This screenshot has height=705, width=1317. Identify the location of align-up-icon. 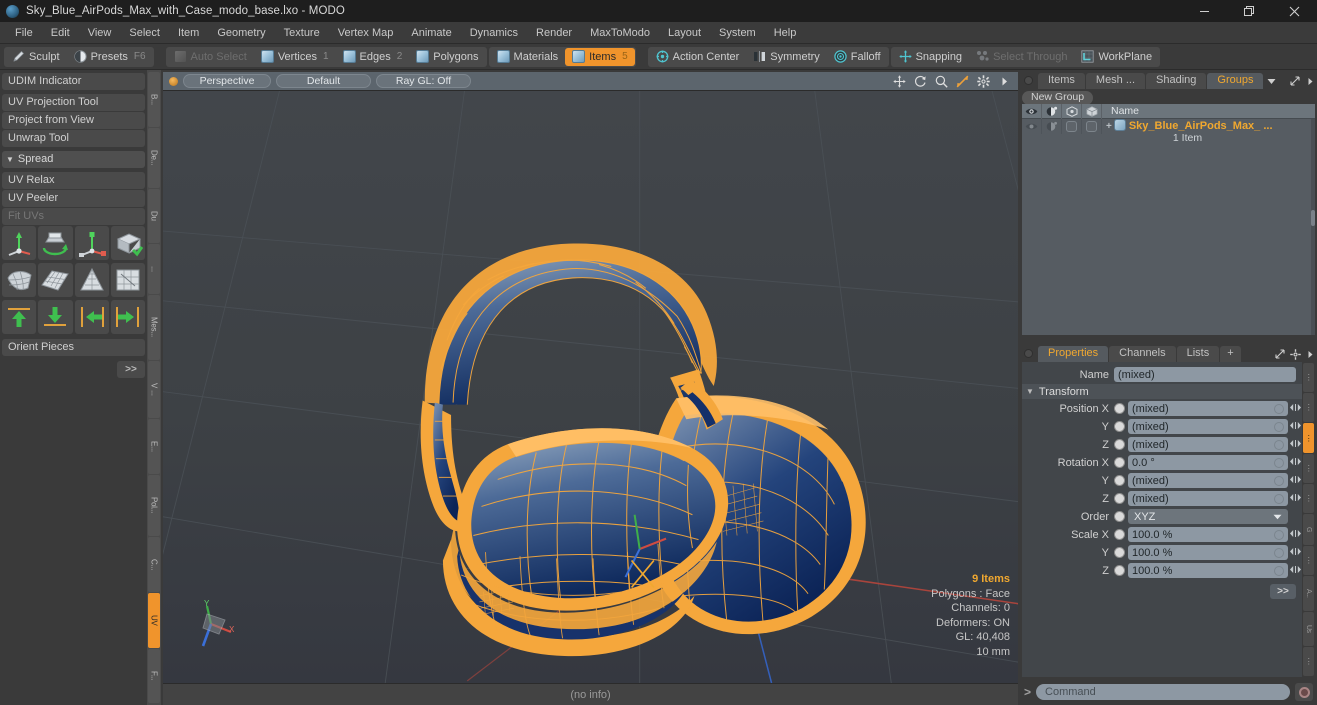
(19, 317).